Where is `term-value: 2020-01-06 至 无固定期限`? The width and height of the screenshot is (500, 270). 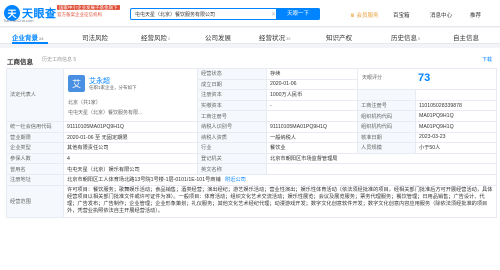
term-value: 2020-01-06 至 无固定期限 is located at coordinates (130, 137).